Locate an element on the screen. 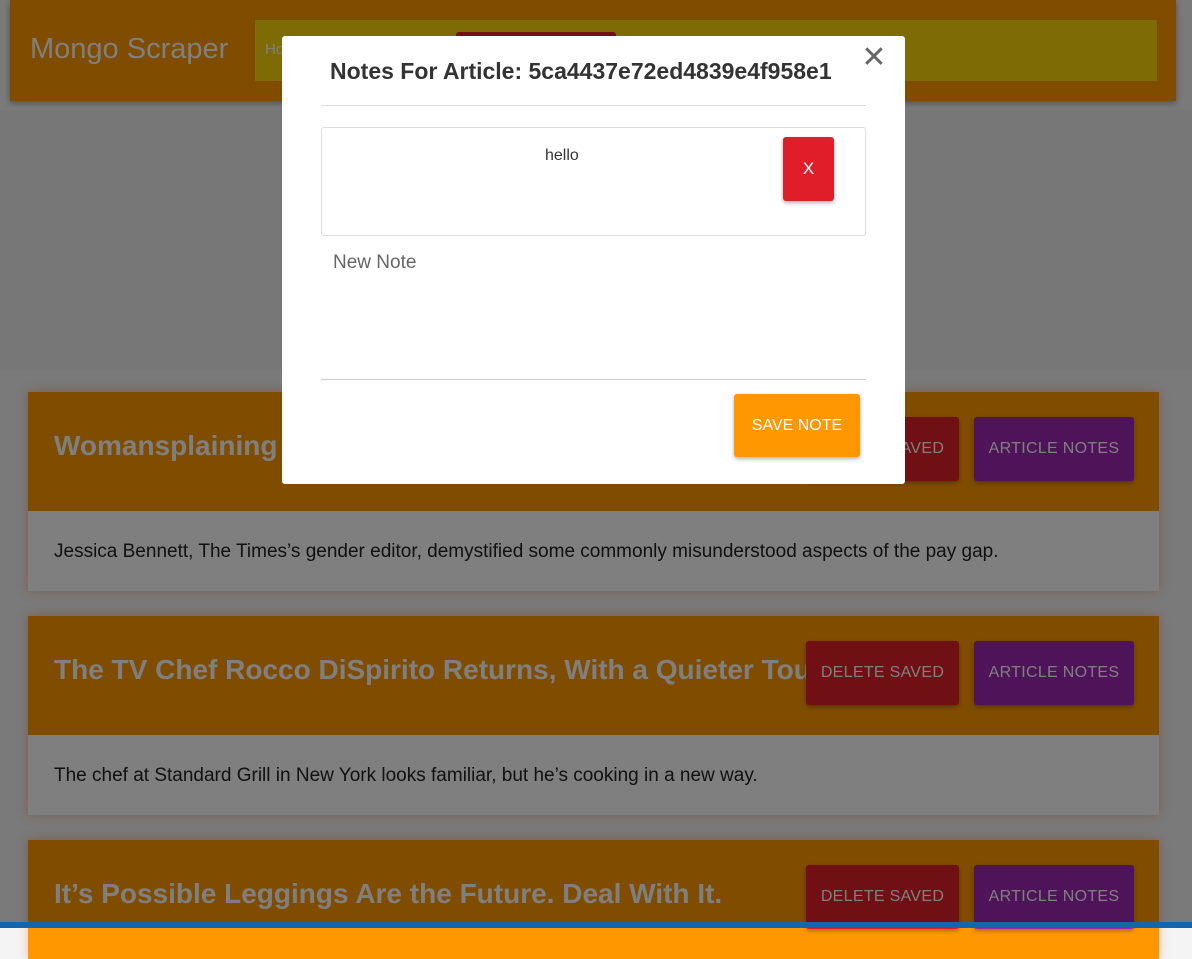 The width and height of the screenshot is (1192, 959). note-text: hello is located at coordinates (562, 155).